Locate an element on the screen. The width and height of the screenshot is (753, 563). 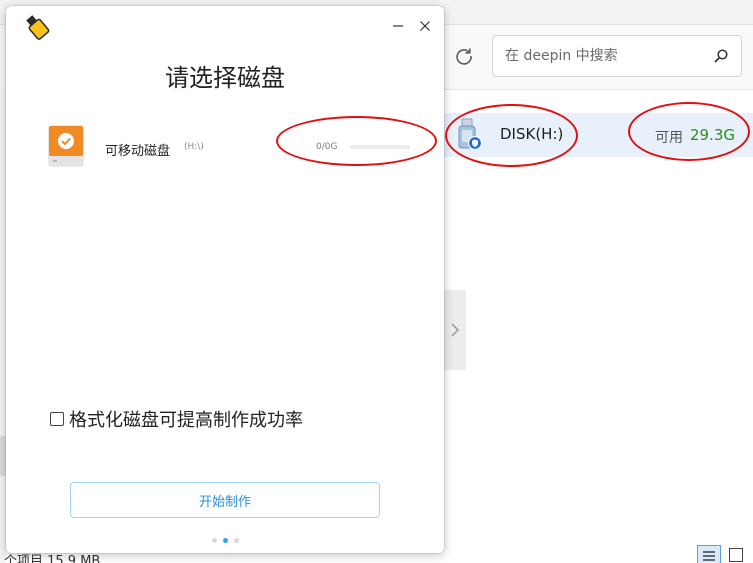
search-icon is located at coordinates (721, 56).